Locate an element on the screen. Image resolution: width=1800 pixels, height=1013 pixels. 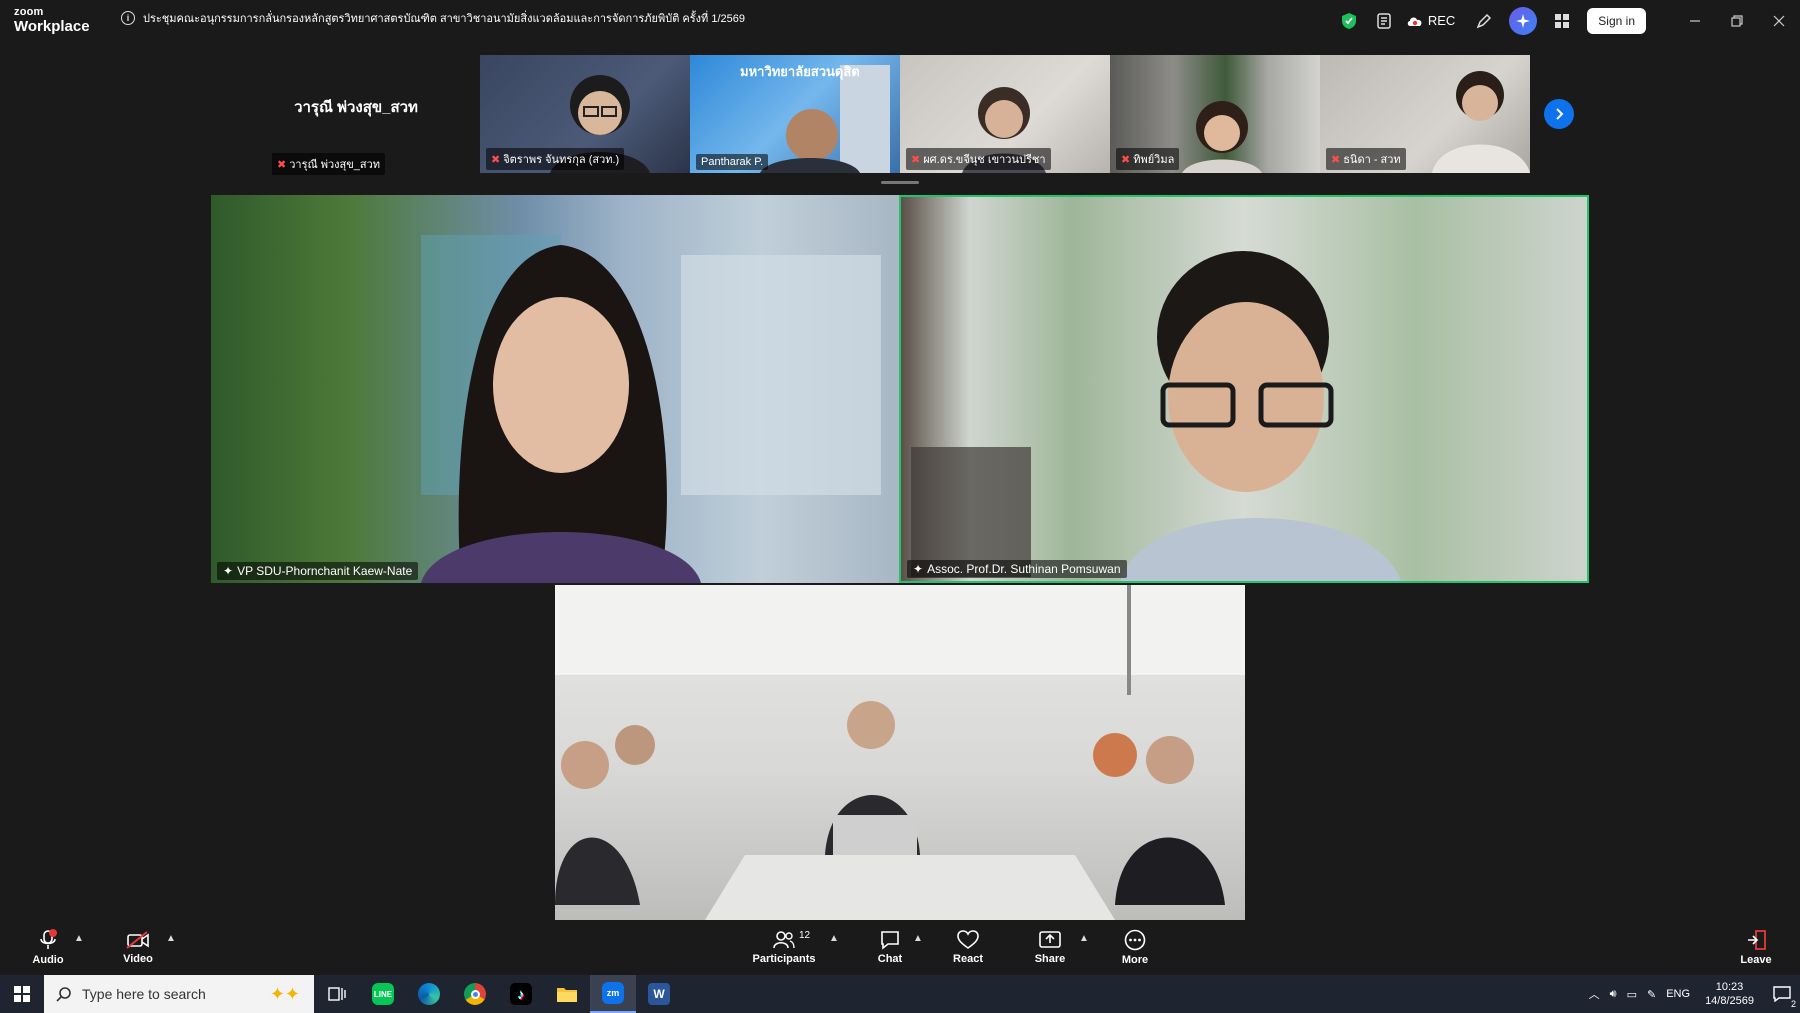
close-icon is located at coordinates (1779, 20).